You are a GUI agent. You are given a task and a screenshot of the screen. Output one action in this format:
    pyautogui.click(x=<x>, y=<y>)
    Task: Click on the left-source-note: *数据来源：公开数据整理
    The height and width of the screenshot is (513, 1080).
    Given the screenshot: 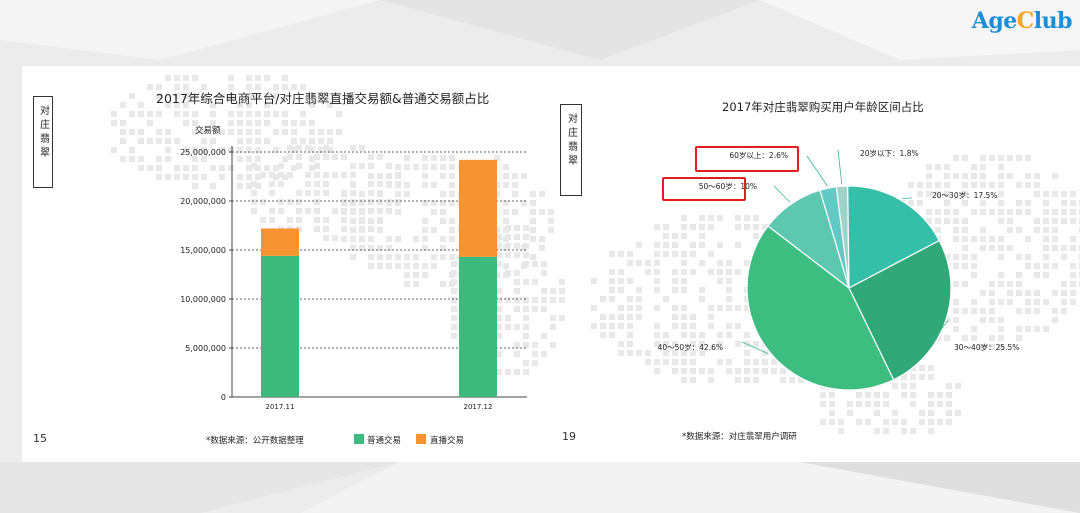 What is the action you would take?
    pyautogui.click(x=255, y=441)
    